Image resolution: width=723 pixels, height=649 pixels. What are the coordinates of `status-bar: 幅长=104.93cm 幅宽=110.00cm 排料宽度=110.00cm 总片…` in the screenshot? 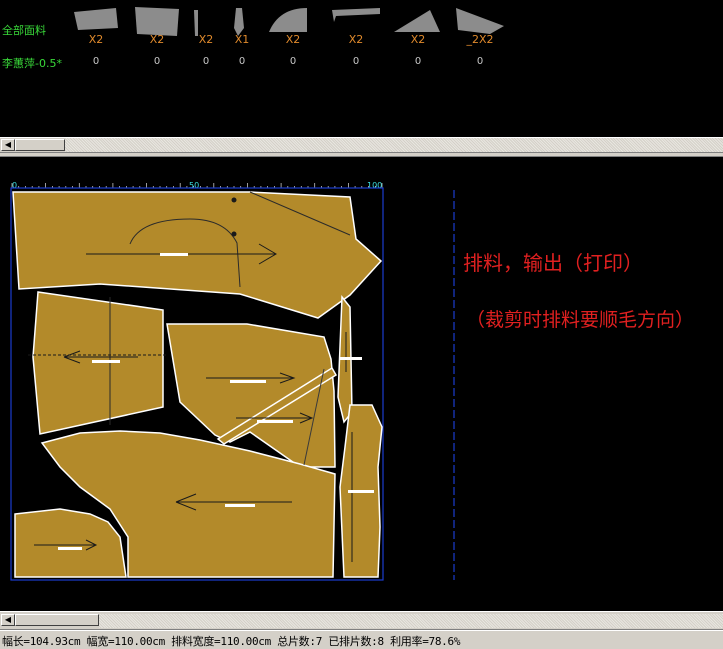 It's located at (361, 639).